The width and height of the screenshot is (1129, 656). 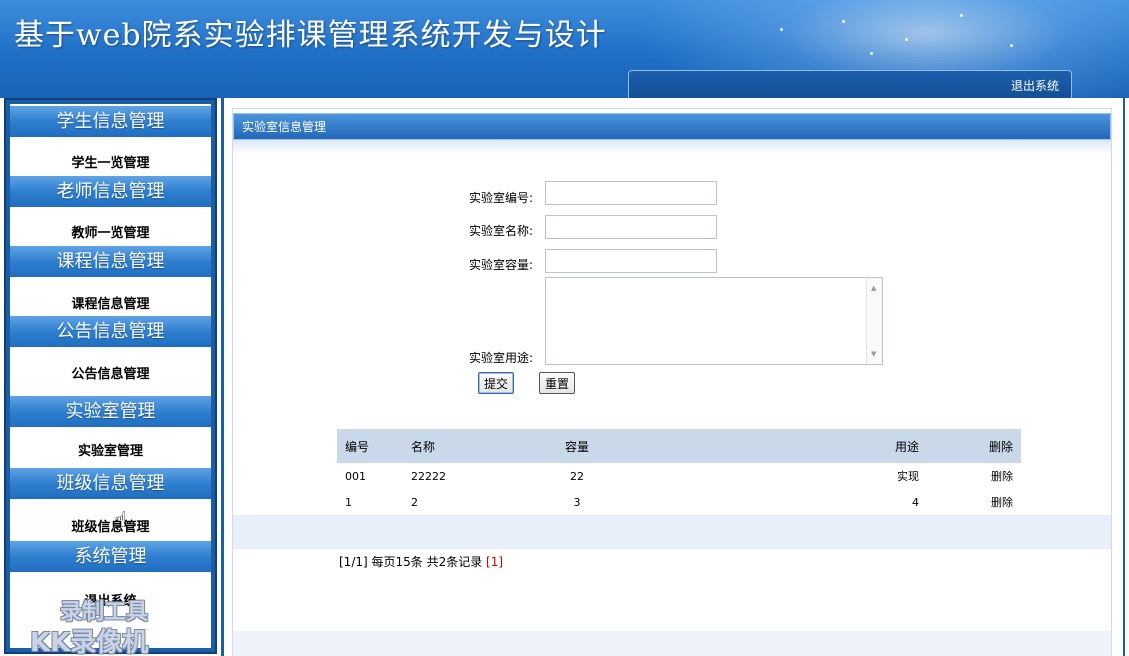 What do you see at coordinates (110, 231) in the screenshot?
I see `menu-item-teacher-list: 教师一览管理` at bounding box center [110, 231].